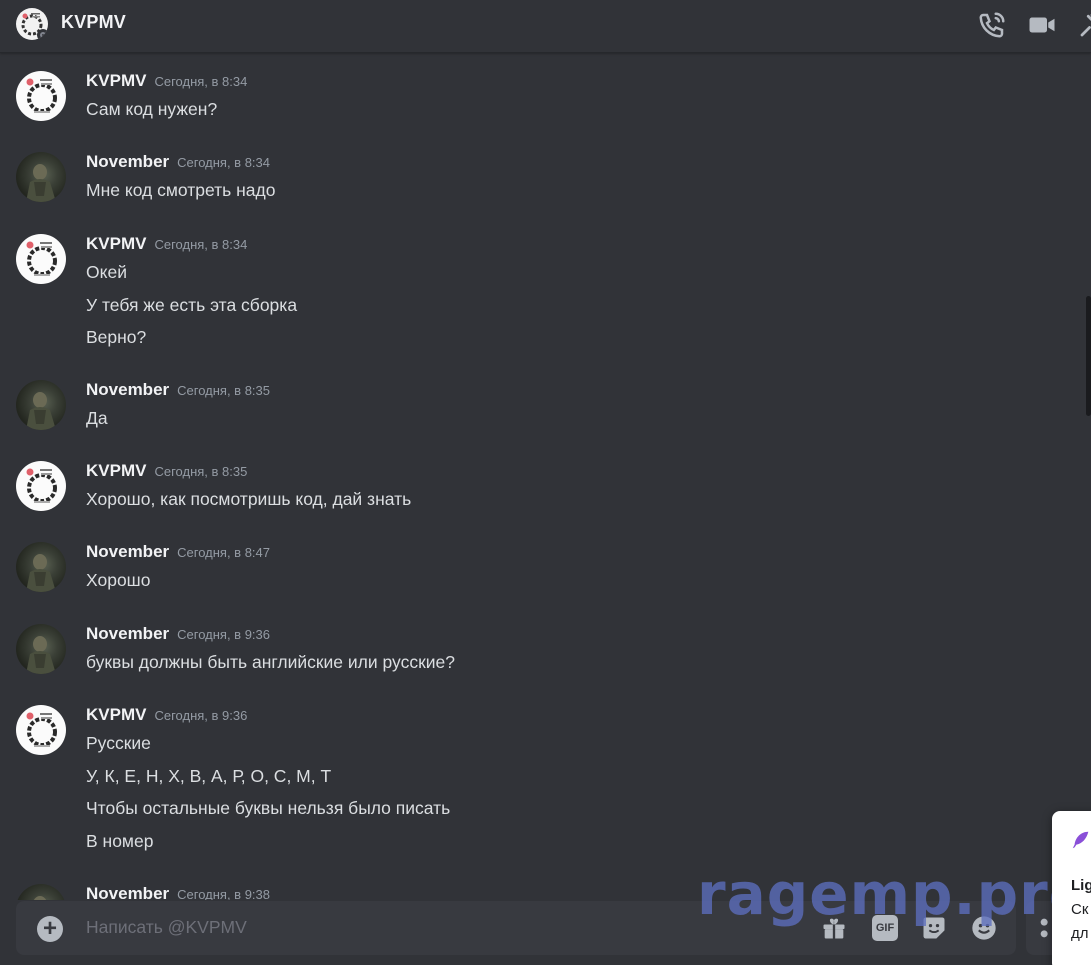  What do you see at coordinates (1081, 885) in the screenshot?
I see `notification-title: Lig` at bounding box center [1081, 885].